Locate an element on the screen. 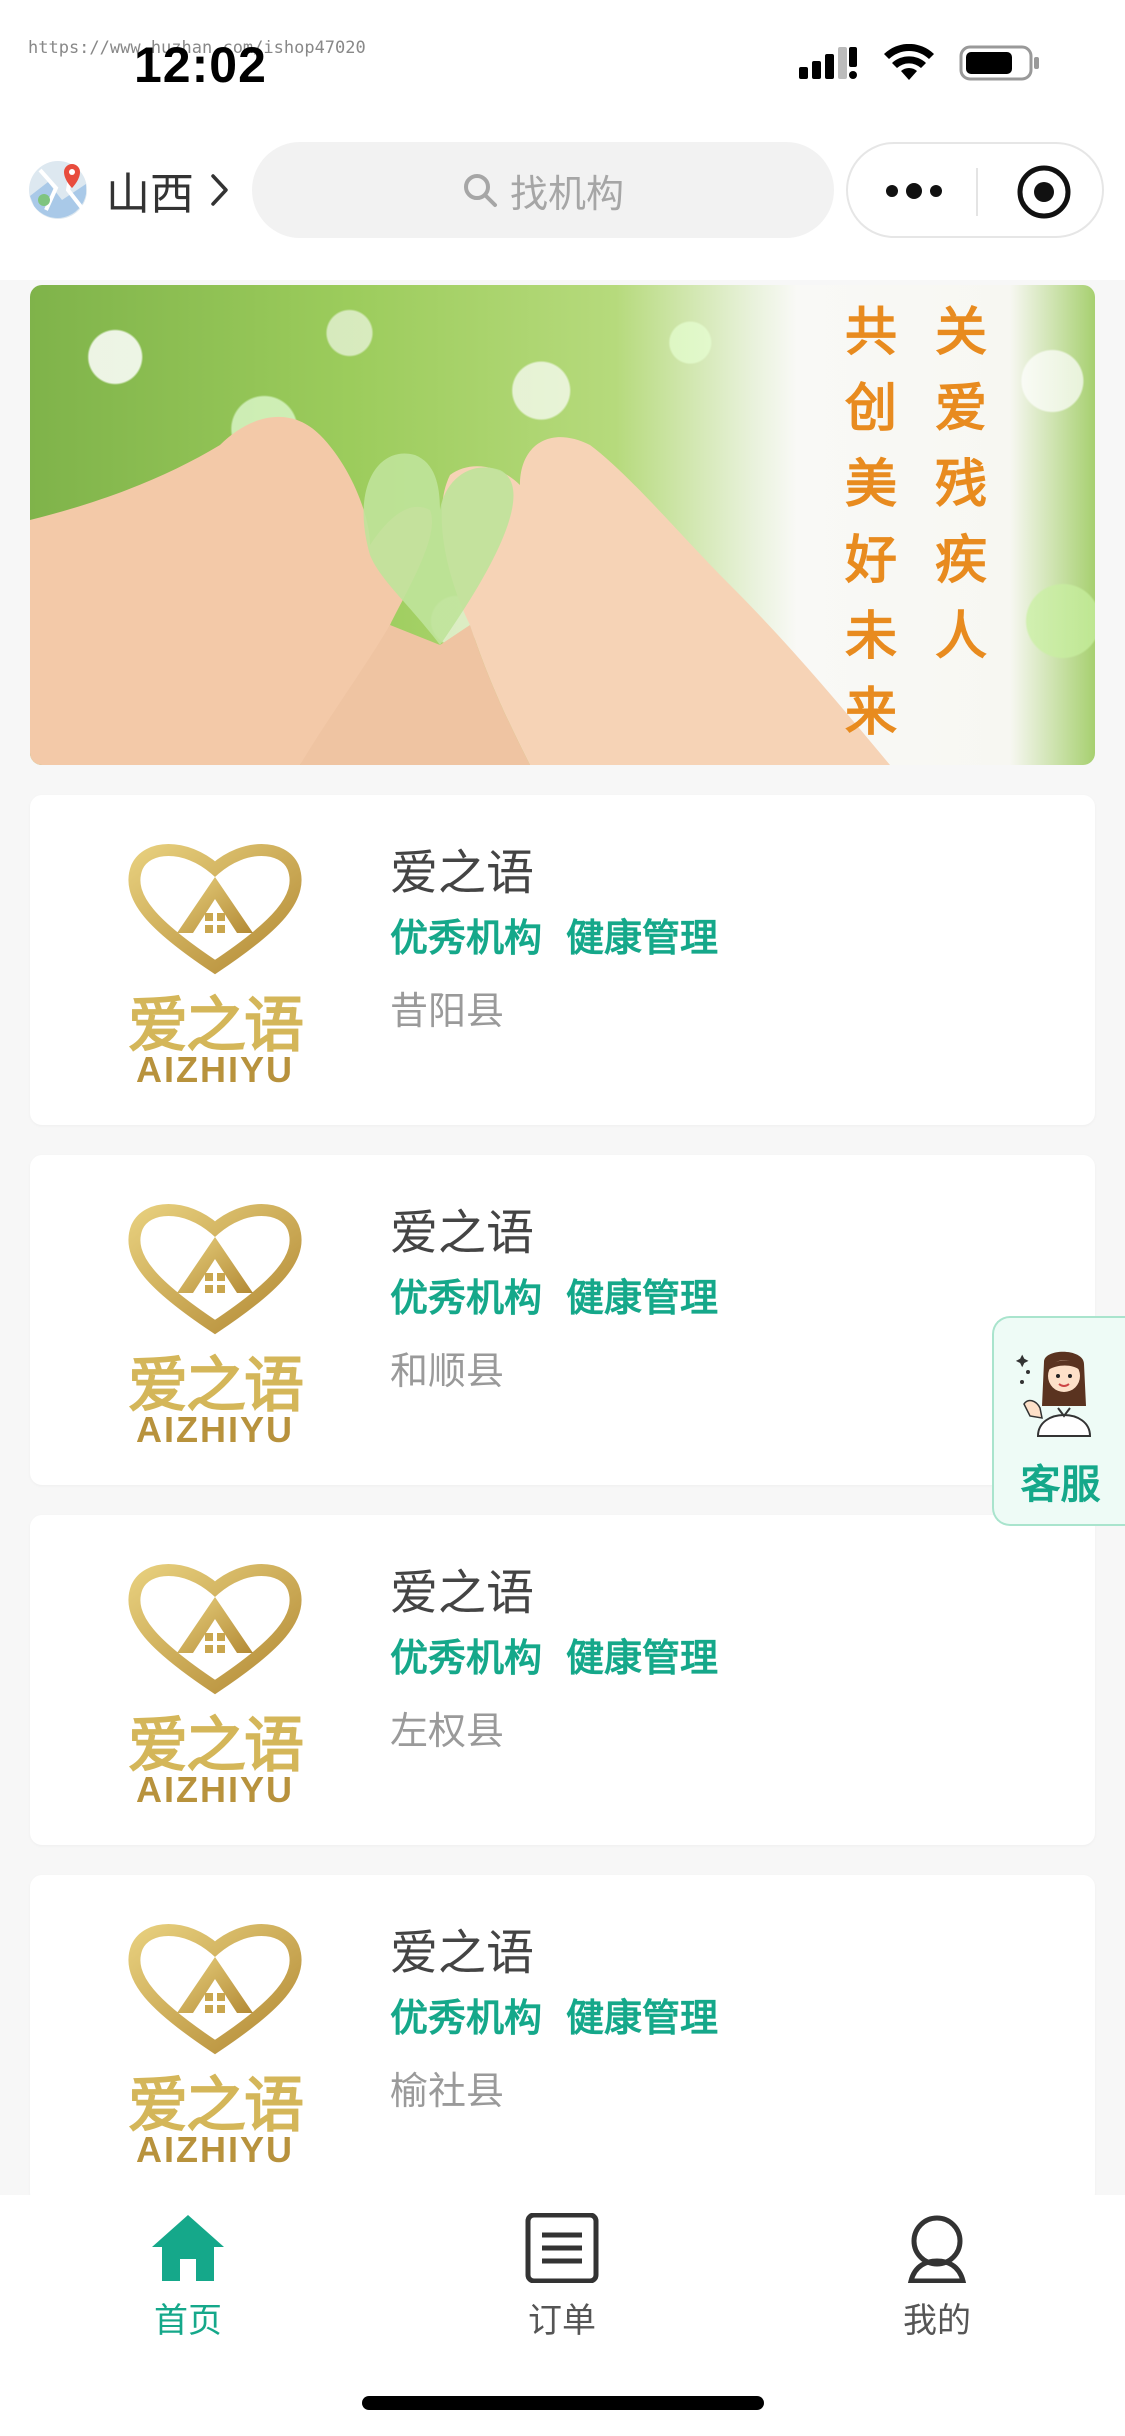  institution-card: 爱之语 AIZHIYU 爱之语 优秀机构 健康管理 左权县 is located at coordinates (562, 1680).